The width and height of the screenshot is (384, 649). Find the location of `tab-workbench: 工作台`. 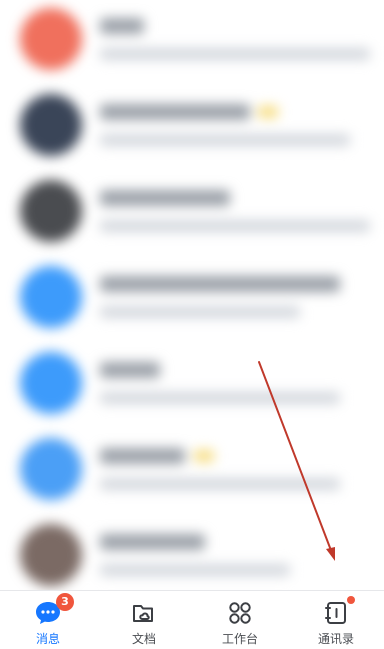

tab-workbench: 工作台 is located at coordinates (240, 620).